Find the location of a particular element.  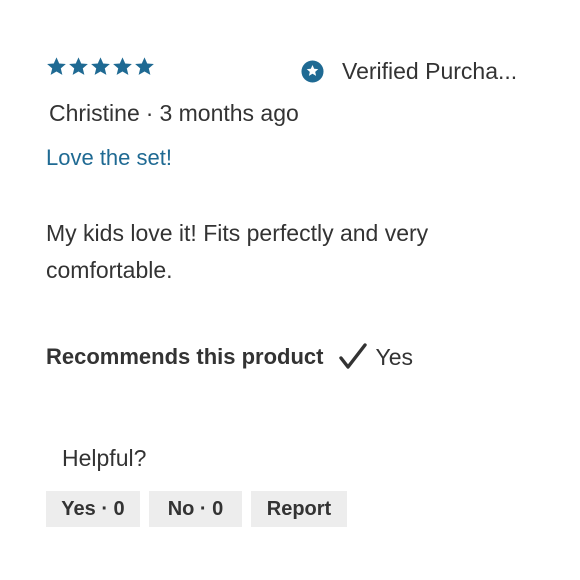

report-button: Report is located at coordinates (299, 509).